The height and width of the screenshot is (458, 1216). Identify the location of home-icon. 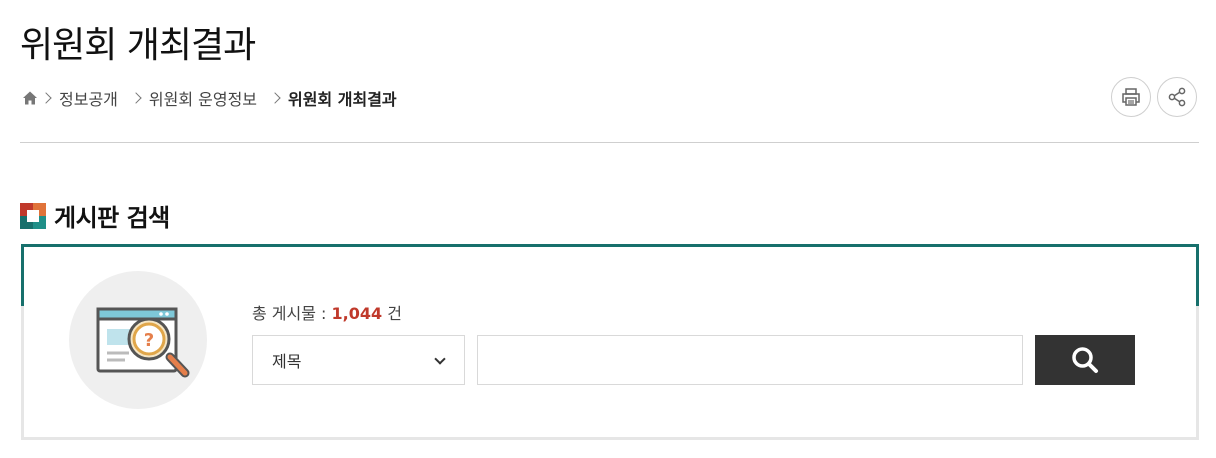
(30, 98).